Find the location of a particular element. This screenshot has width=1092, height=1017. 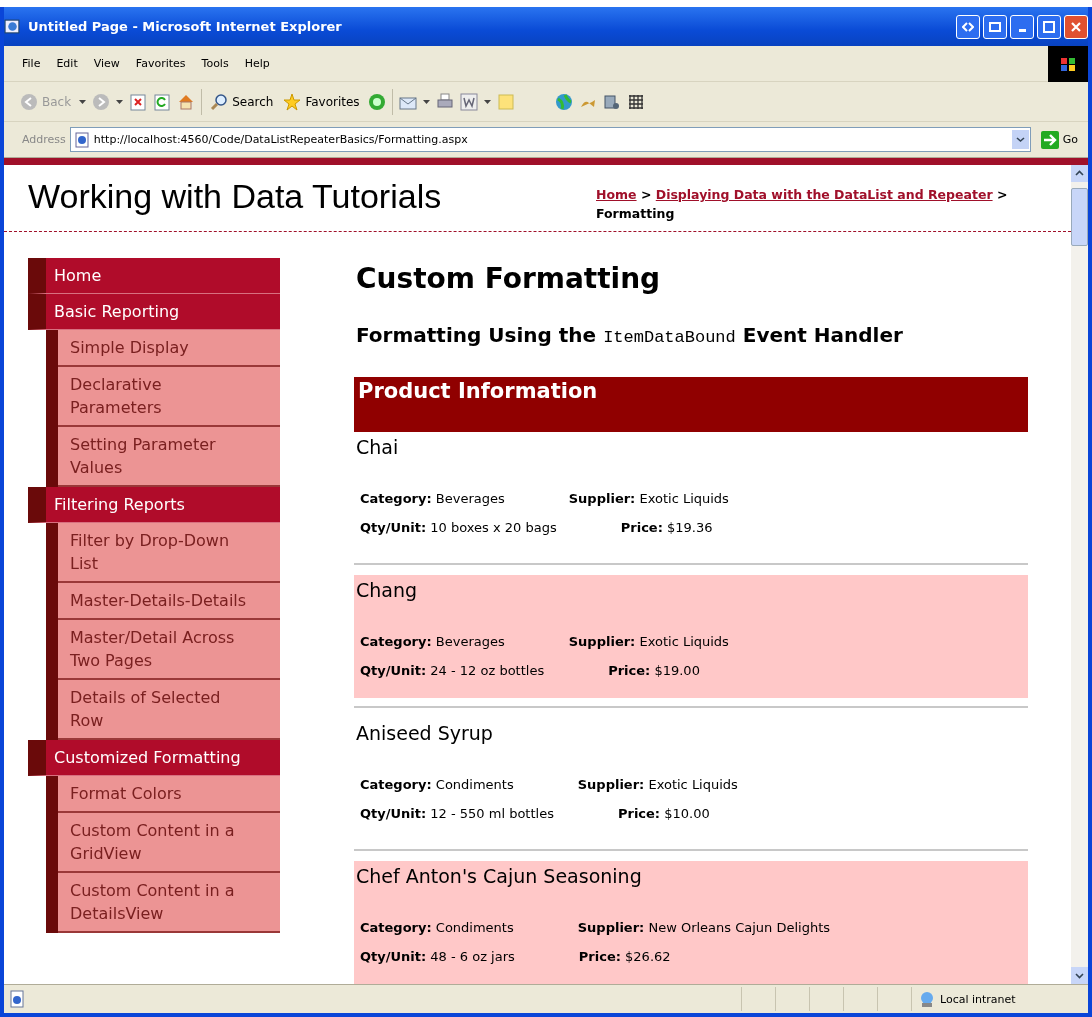

sidebar-item: Format Colors is located at coordinates (169, 794).